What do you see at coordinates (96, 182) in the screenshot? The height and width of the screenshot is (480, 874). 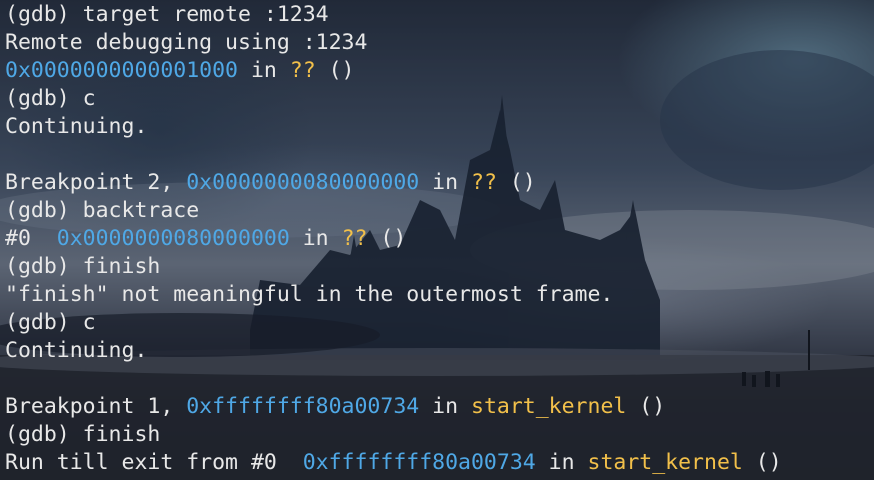 I see `terminal-text: Breakpoint 2,` at bounding box center [96, 182].